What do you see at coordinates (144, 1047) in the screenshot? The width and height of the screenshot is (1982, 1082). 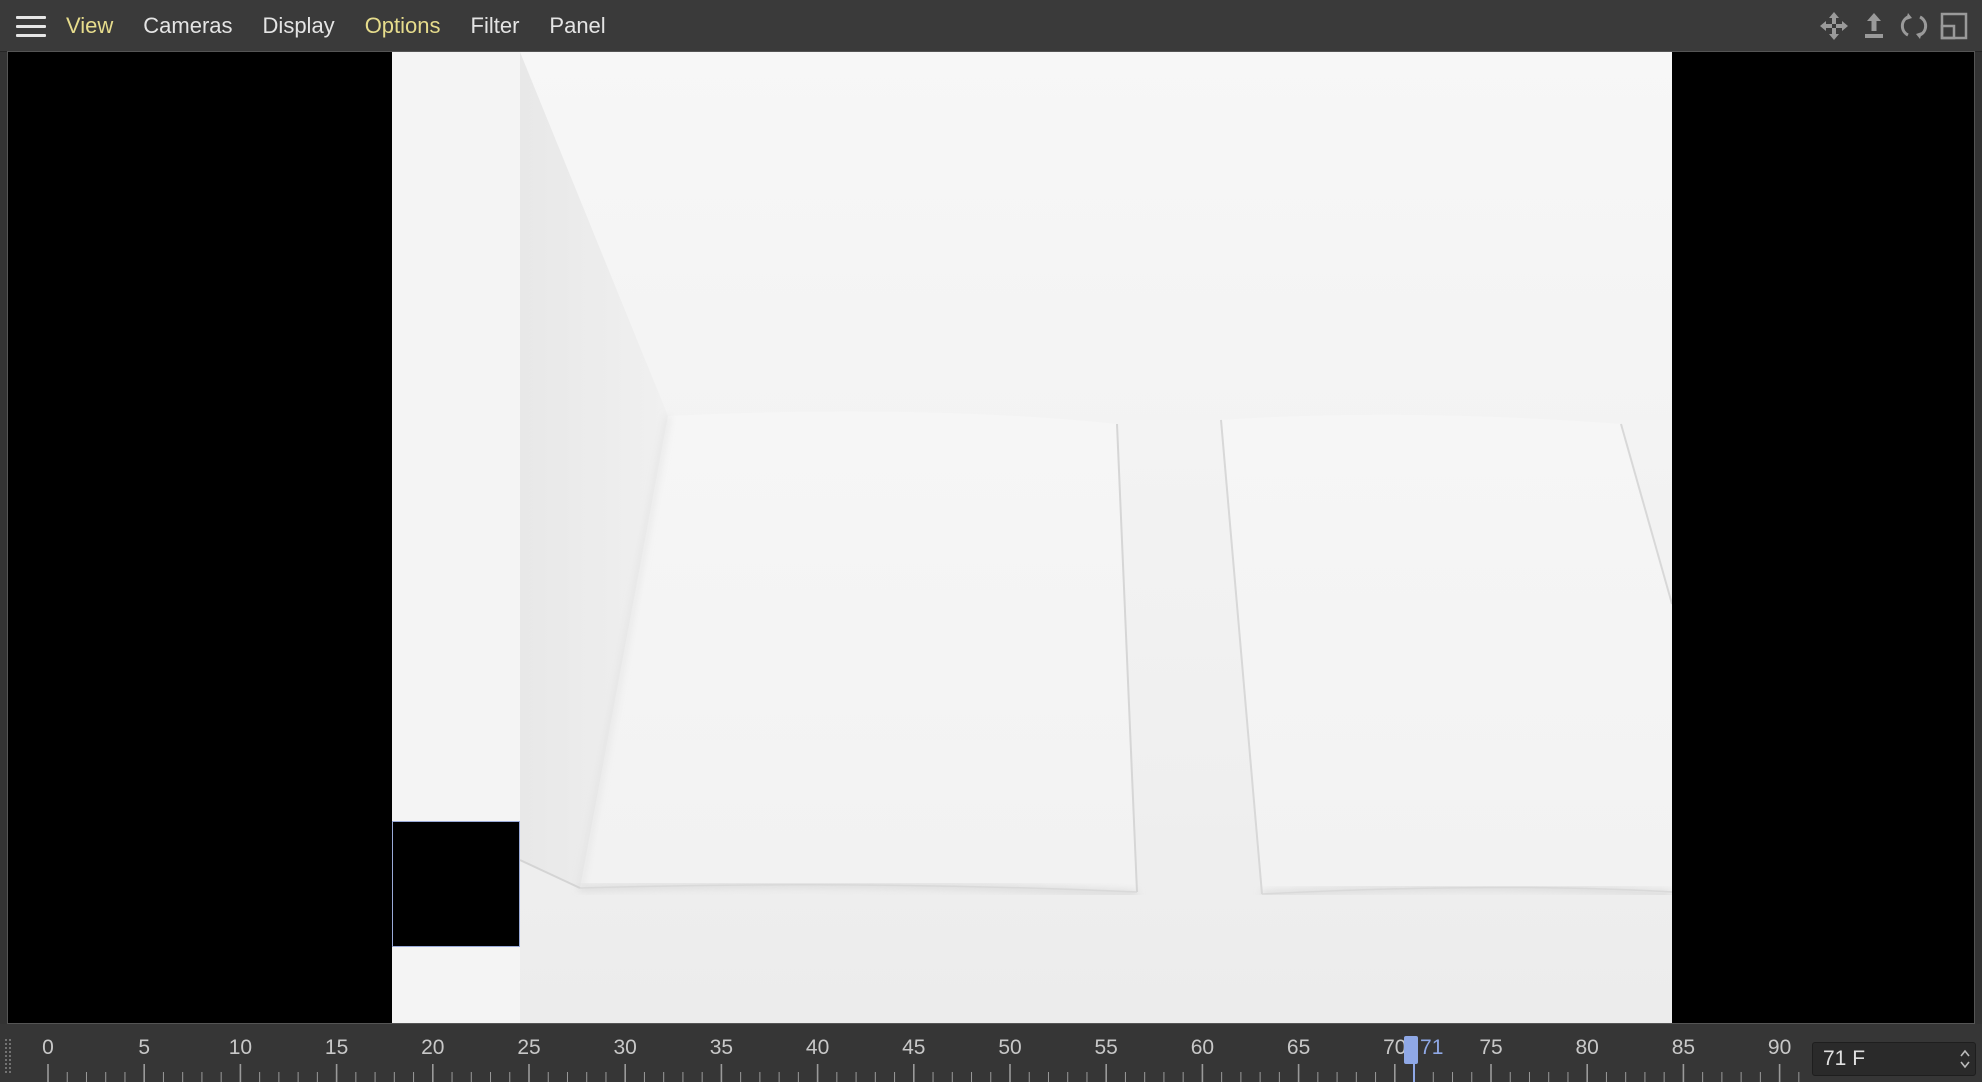 I see `tick-label: 5` at bounding box center [144, 1047].